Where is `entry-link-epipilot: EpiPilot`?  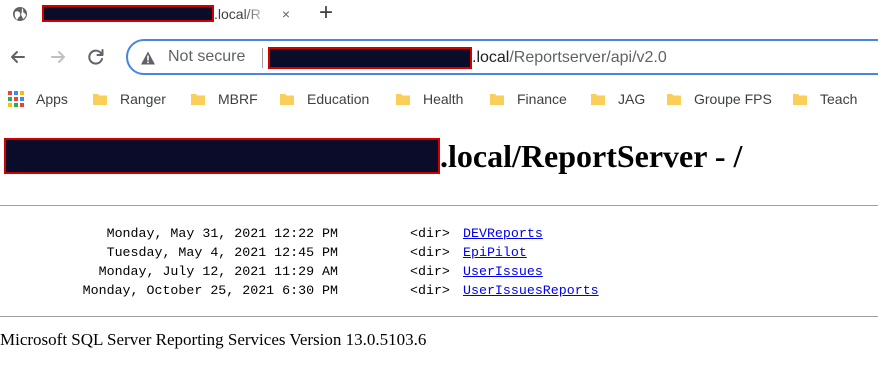
entry-link-epipilot: EpiPilot is located at coordinates (495, 252).